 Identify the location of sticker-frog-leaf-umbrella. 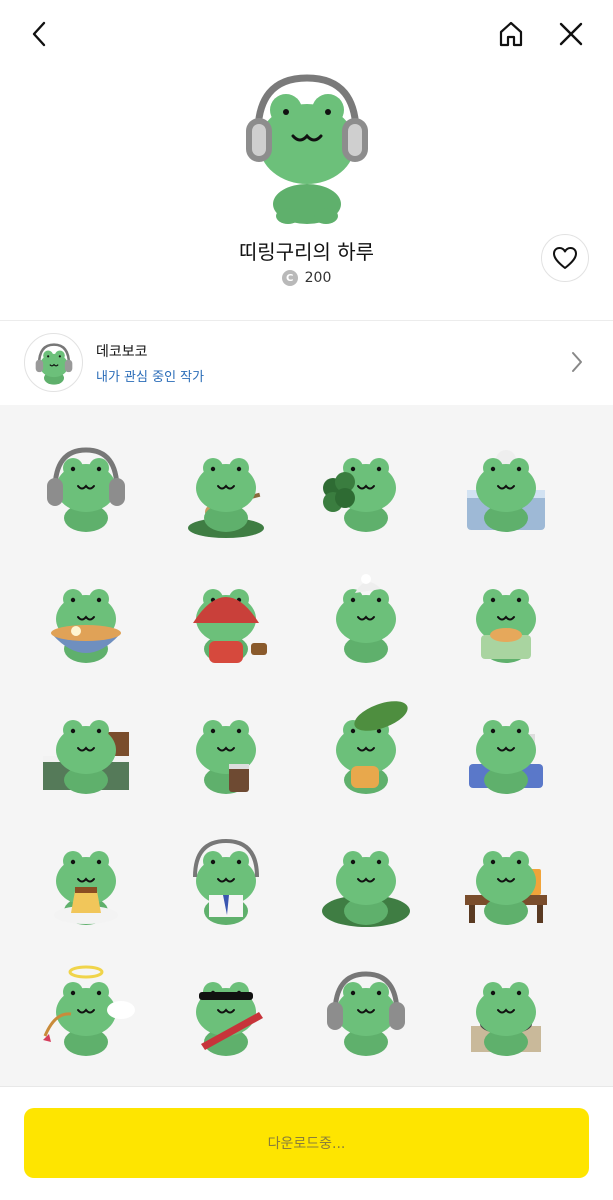
(366, 749).